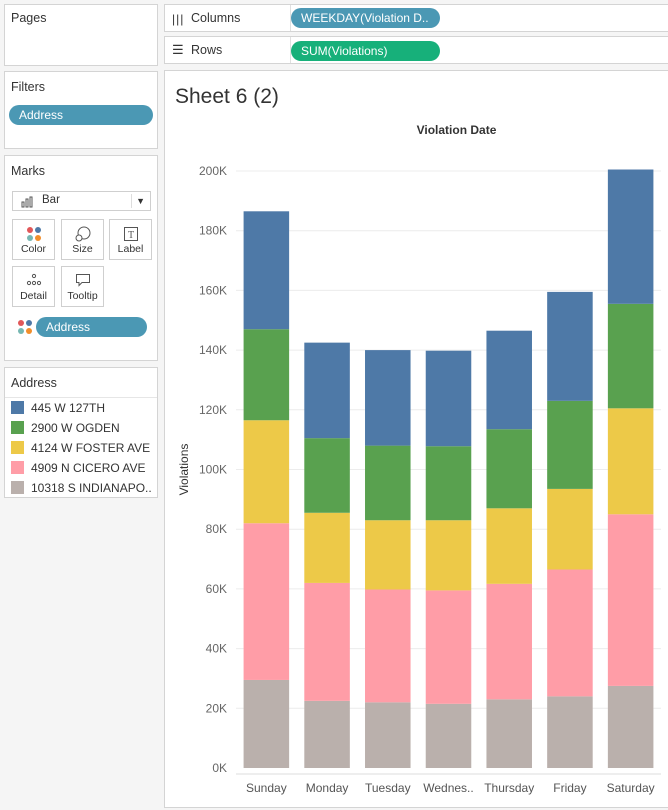 This screenshot has height=810, width=668. Describe the element at coordinates (88, 468) in the screenshot. I see `legend-item-label: 4909 N CICERO AVE` at that location.